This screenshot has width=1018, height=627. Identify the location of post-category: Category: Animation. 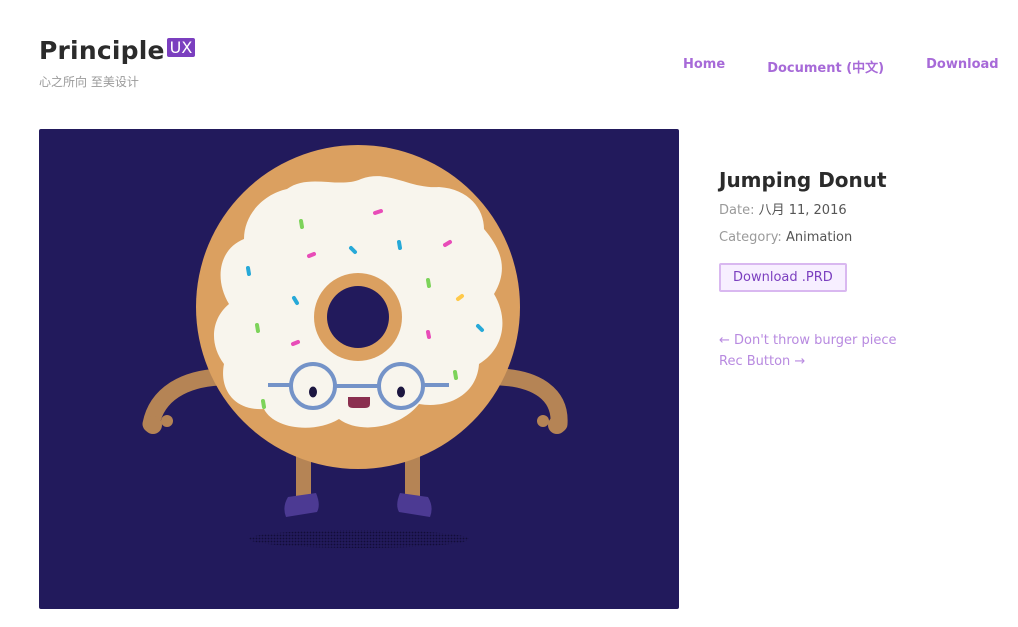
(859, 237).